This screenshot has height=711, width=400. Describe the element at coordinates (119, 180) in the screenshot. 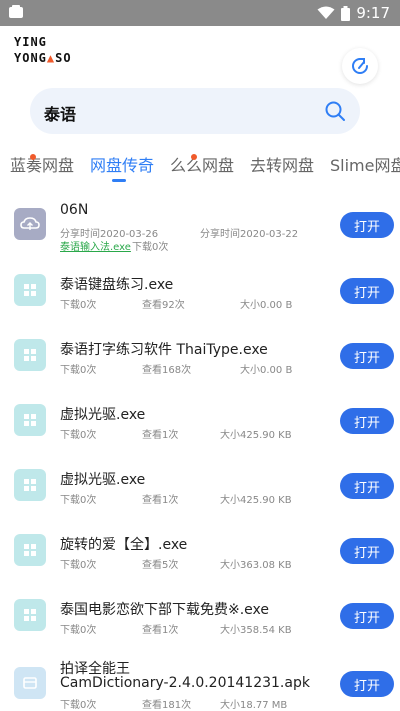

I see `active-tab-indicator` at that location.